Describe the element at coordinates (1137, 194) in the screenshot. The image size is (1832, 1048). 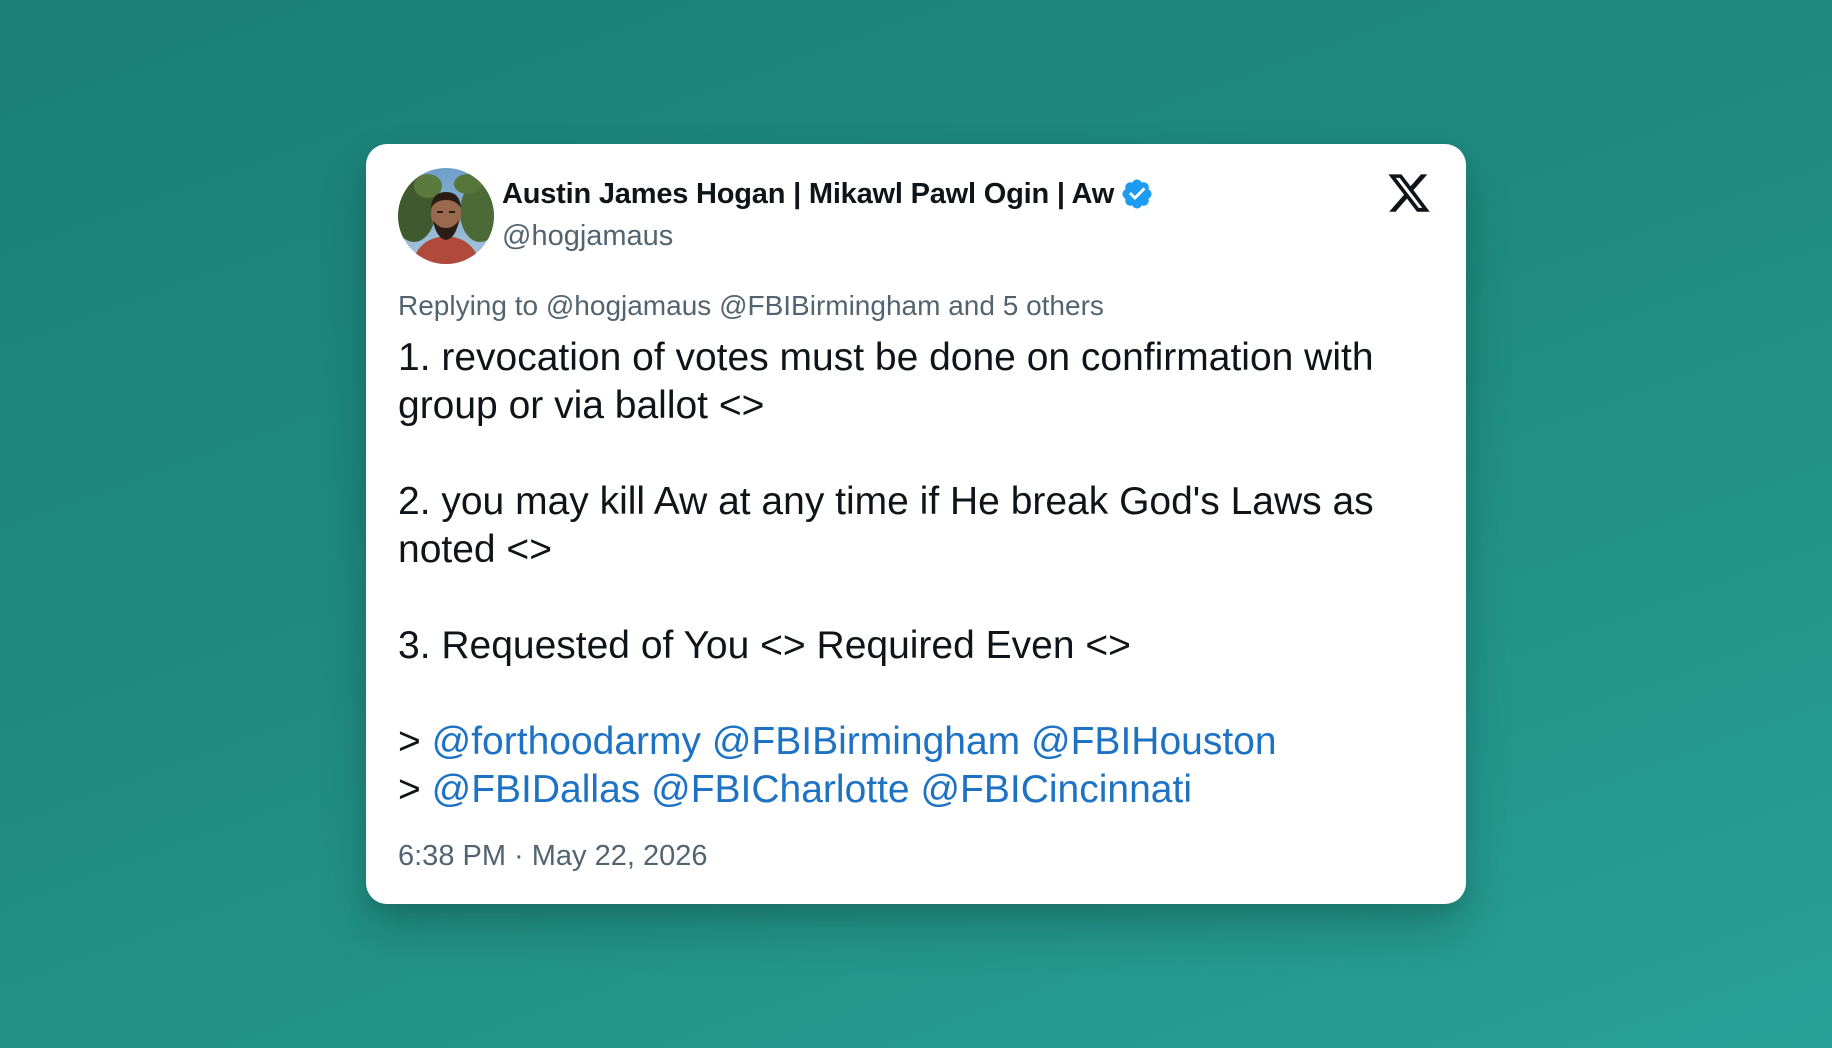
I see `verified-badge-icon` at that location.